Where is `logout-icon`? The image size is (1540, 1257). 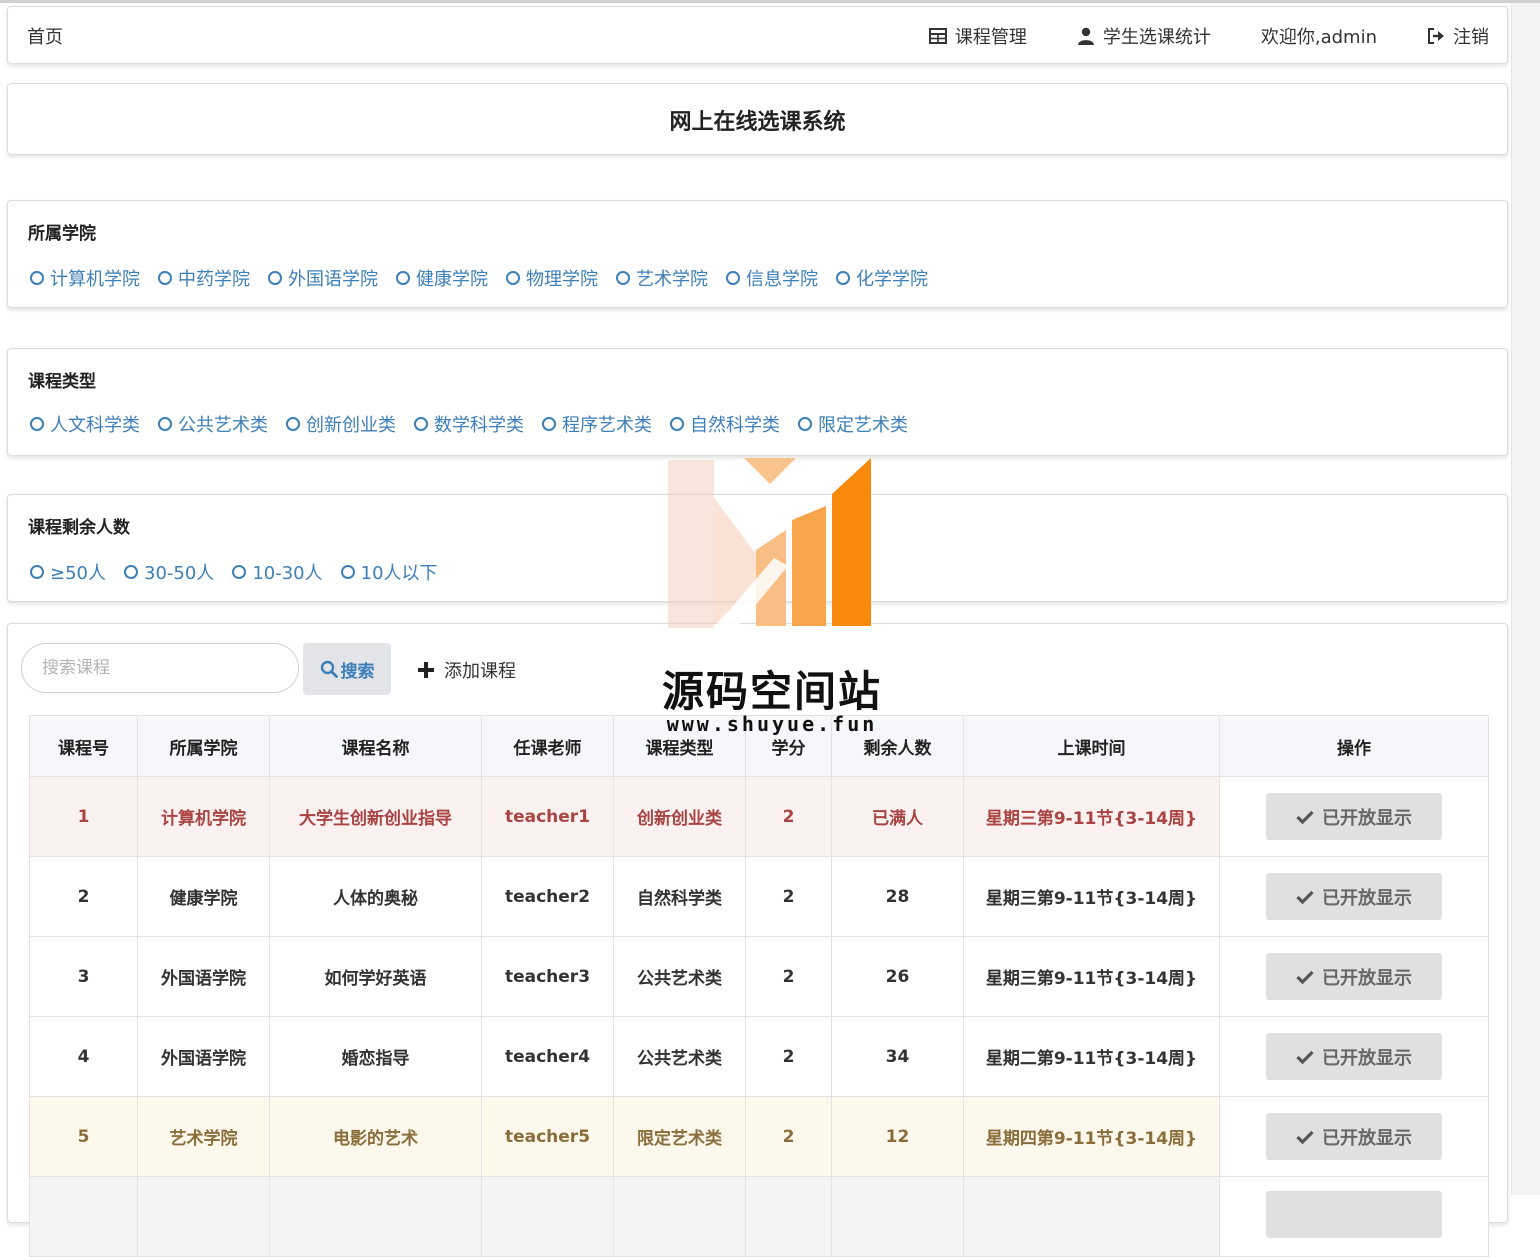
logout-icon is located at coordinates (1436, 36).